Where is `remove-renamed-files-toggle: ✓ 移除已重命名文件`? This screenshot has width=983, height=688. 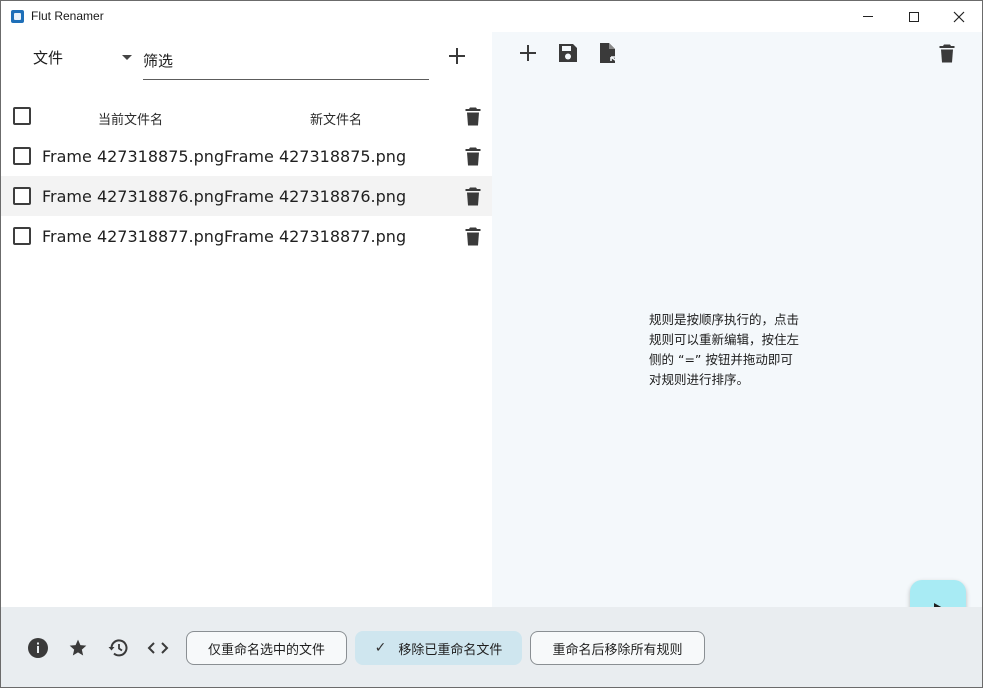 remove-renamed-files-toggle: ✓ 移除已重命名文件 is located at coordinates (438, 648).